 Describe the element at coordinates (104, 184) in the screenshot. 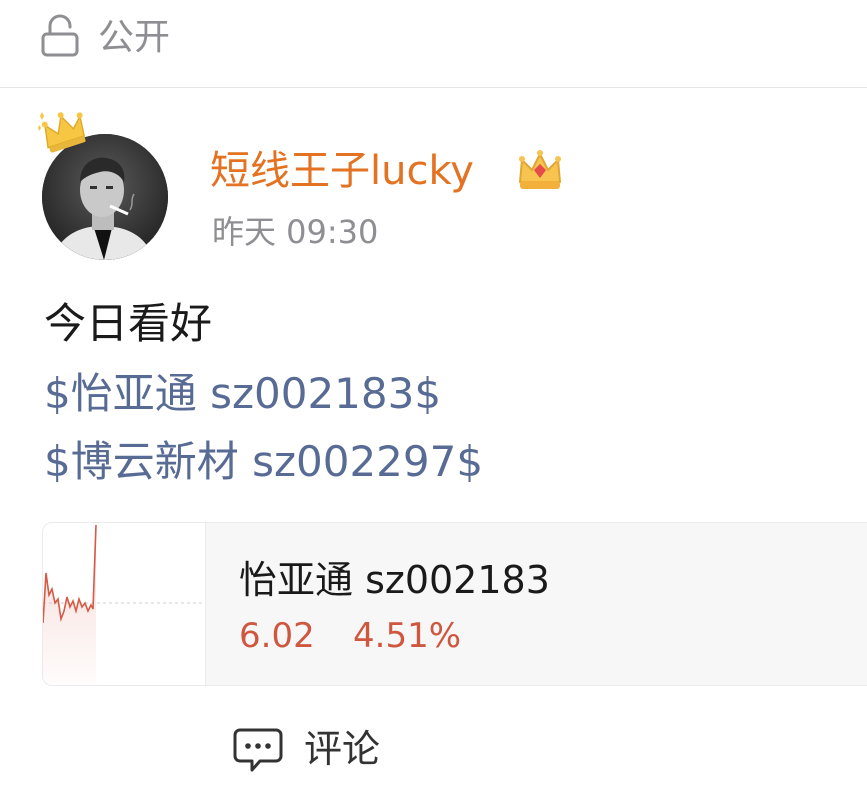

I see `author-avatar-group` at that location.